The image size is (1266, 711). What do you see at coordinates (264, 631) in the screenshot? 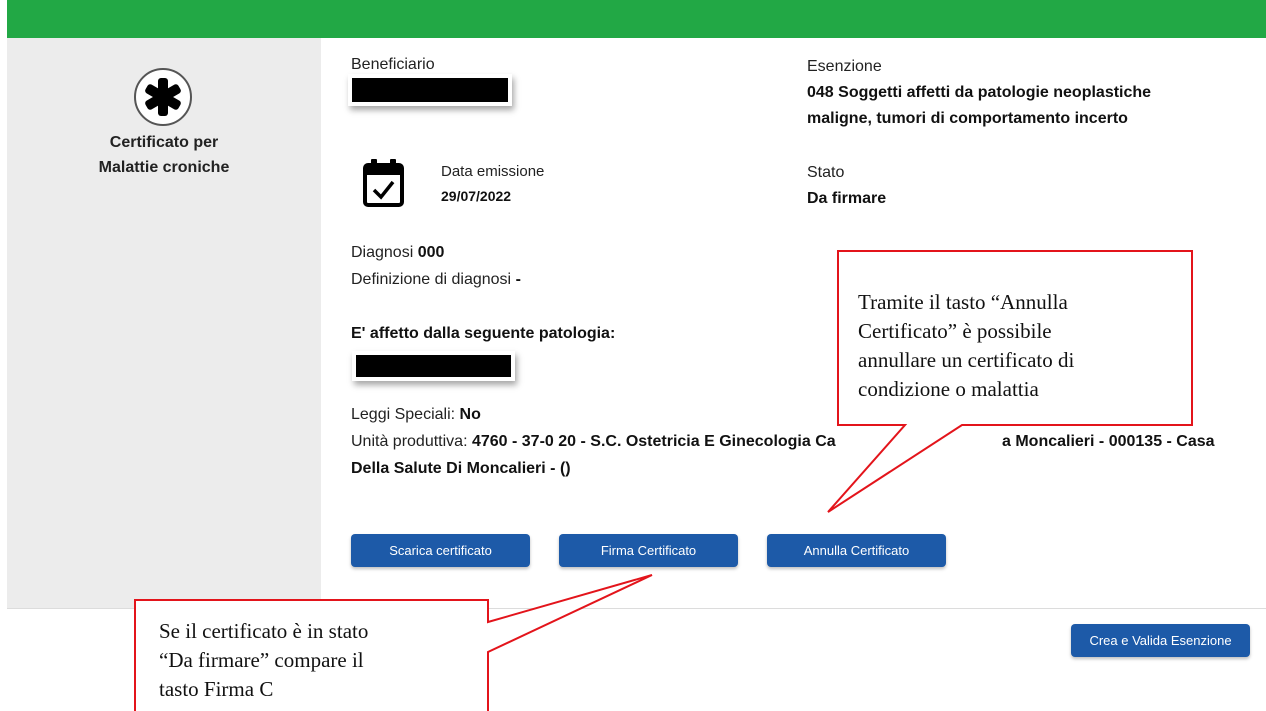
I see `callout-firma-line1: Se il certificato è in stato` at bounding box center [264, 631].